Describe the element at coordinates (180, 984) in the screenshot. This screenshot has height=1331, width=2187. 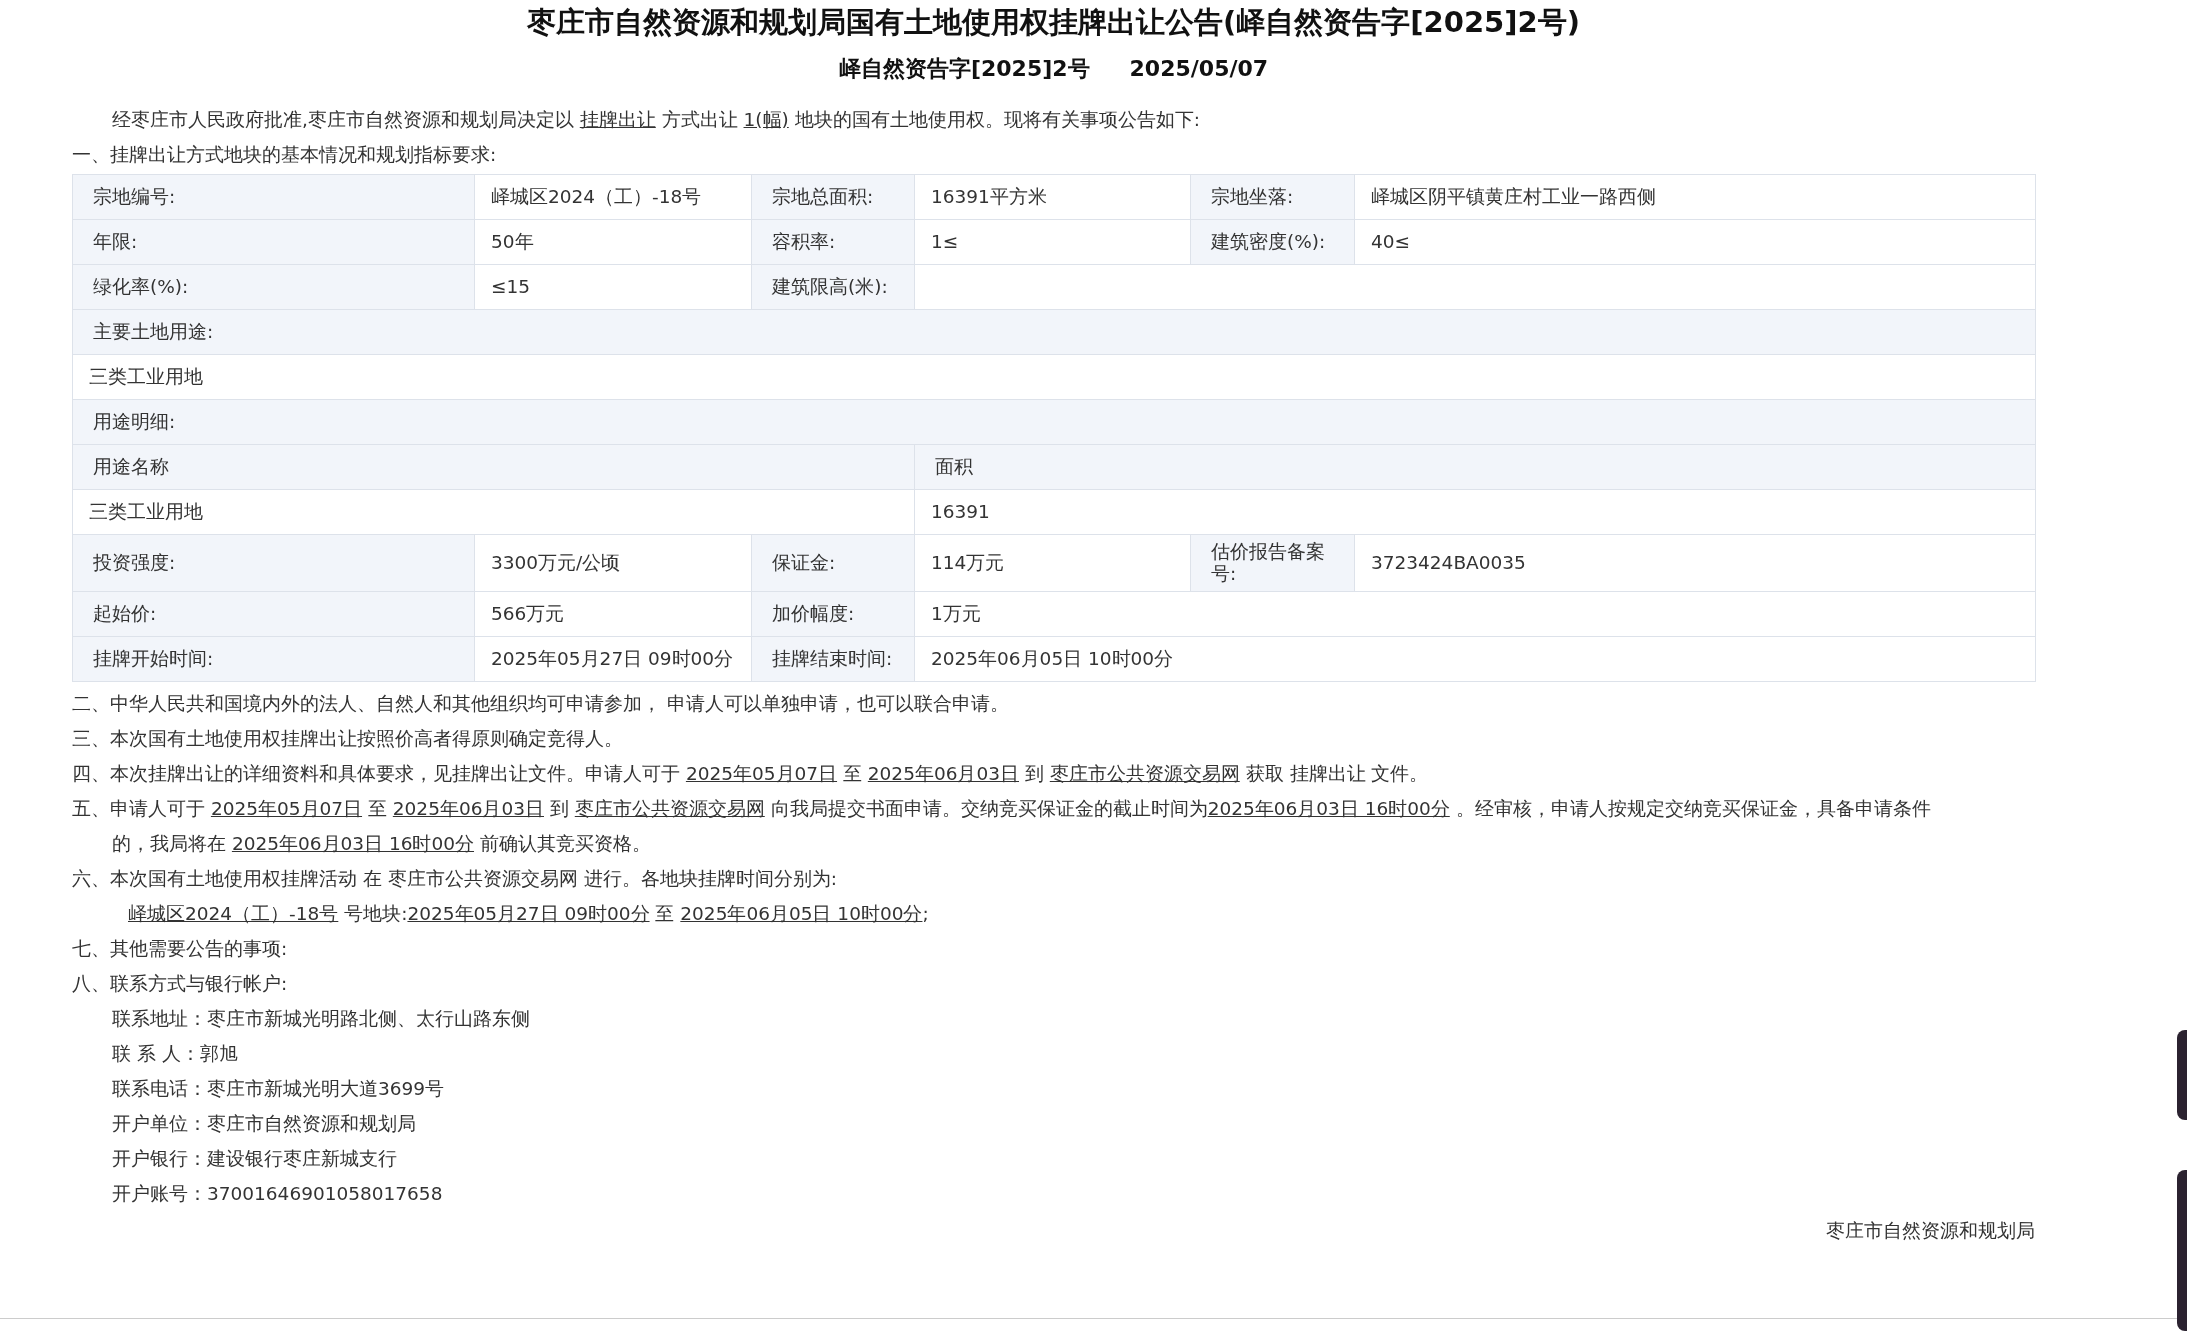
I see `notice-paragraph: 八、联系方式与银行帐户:` at that location.